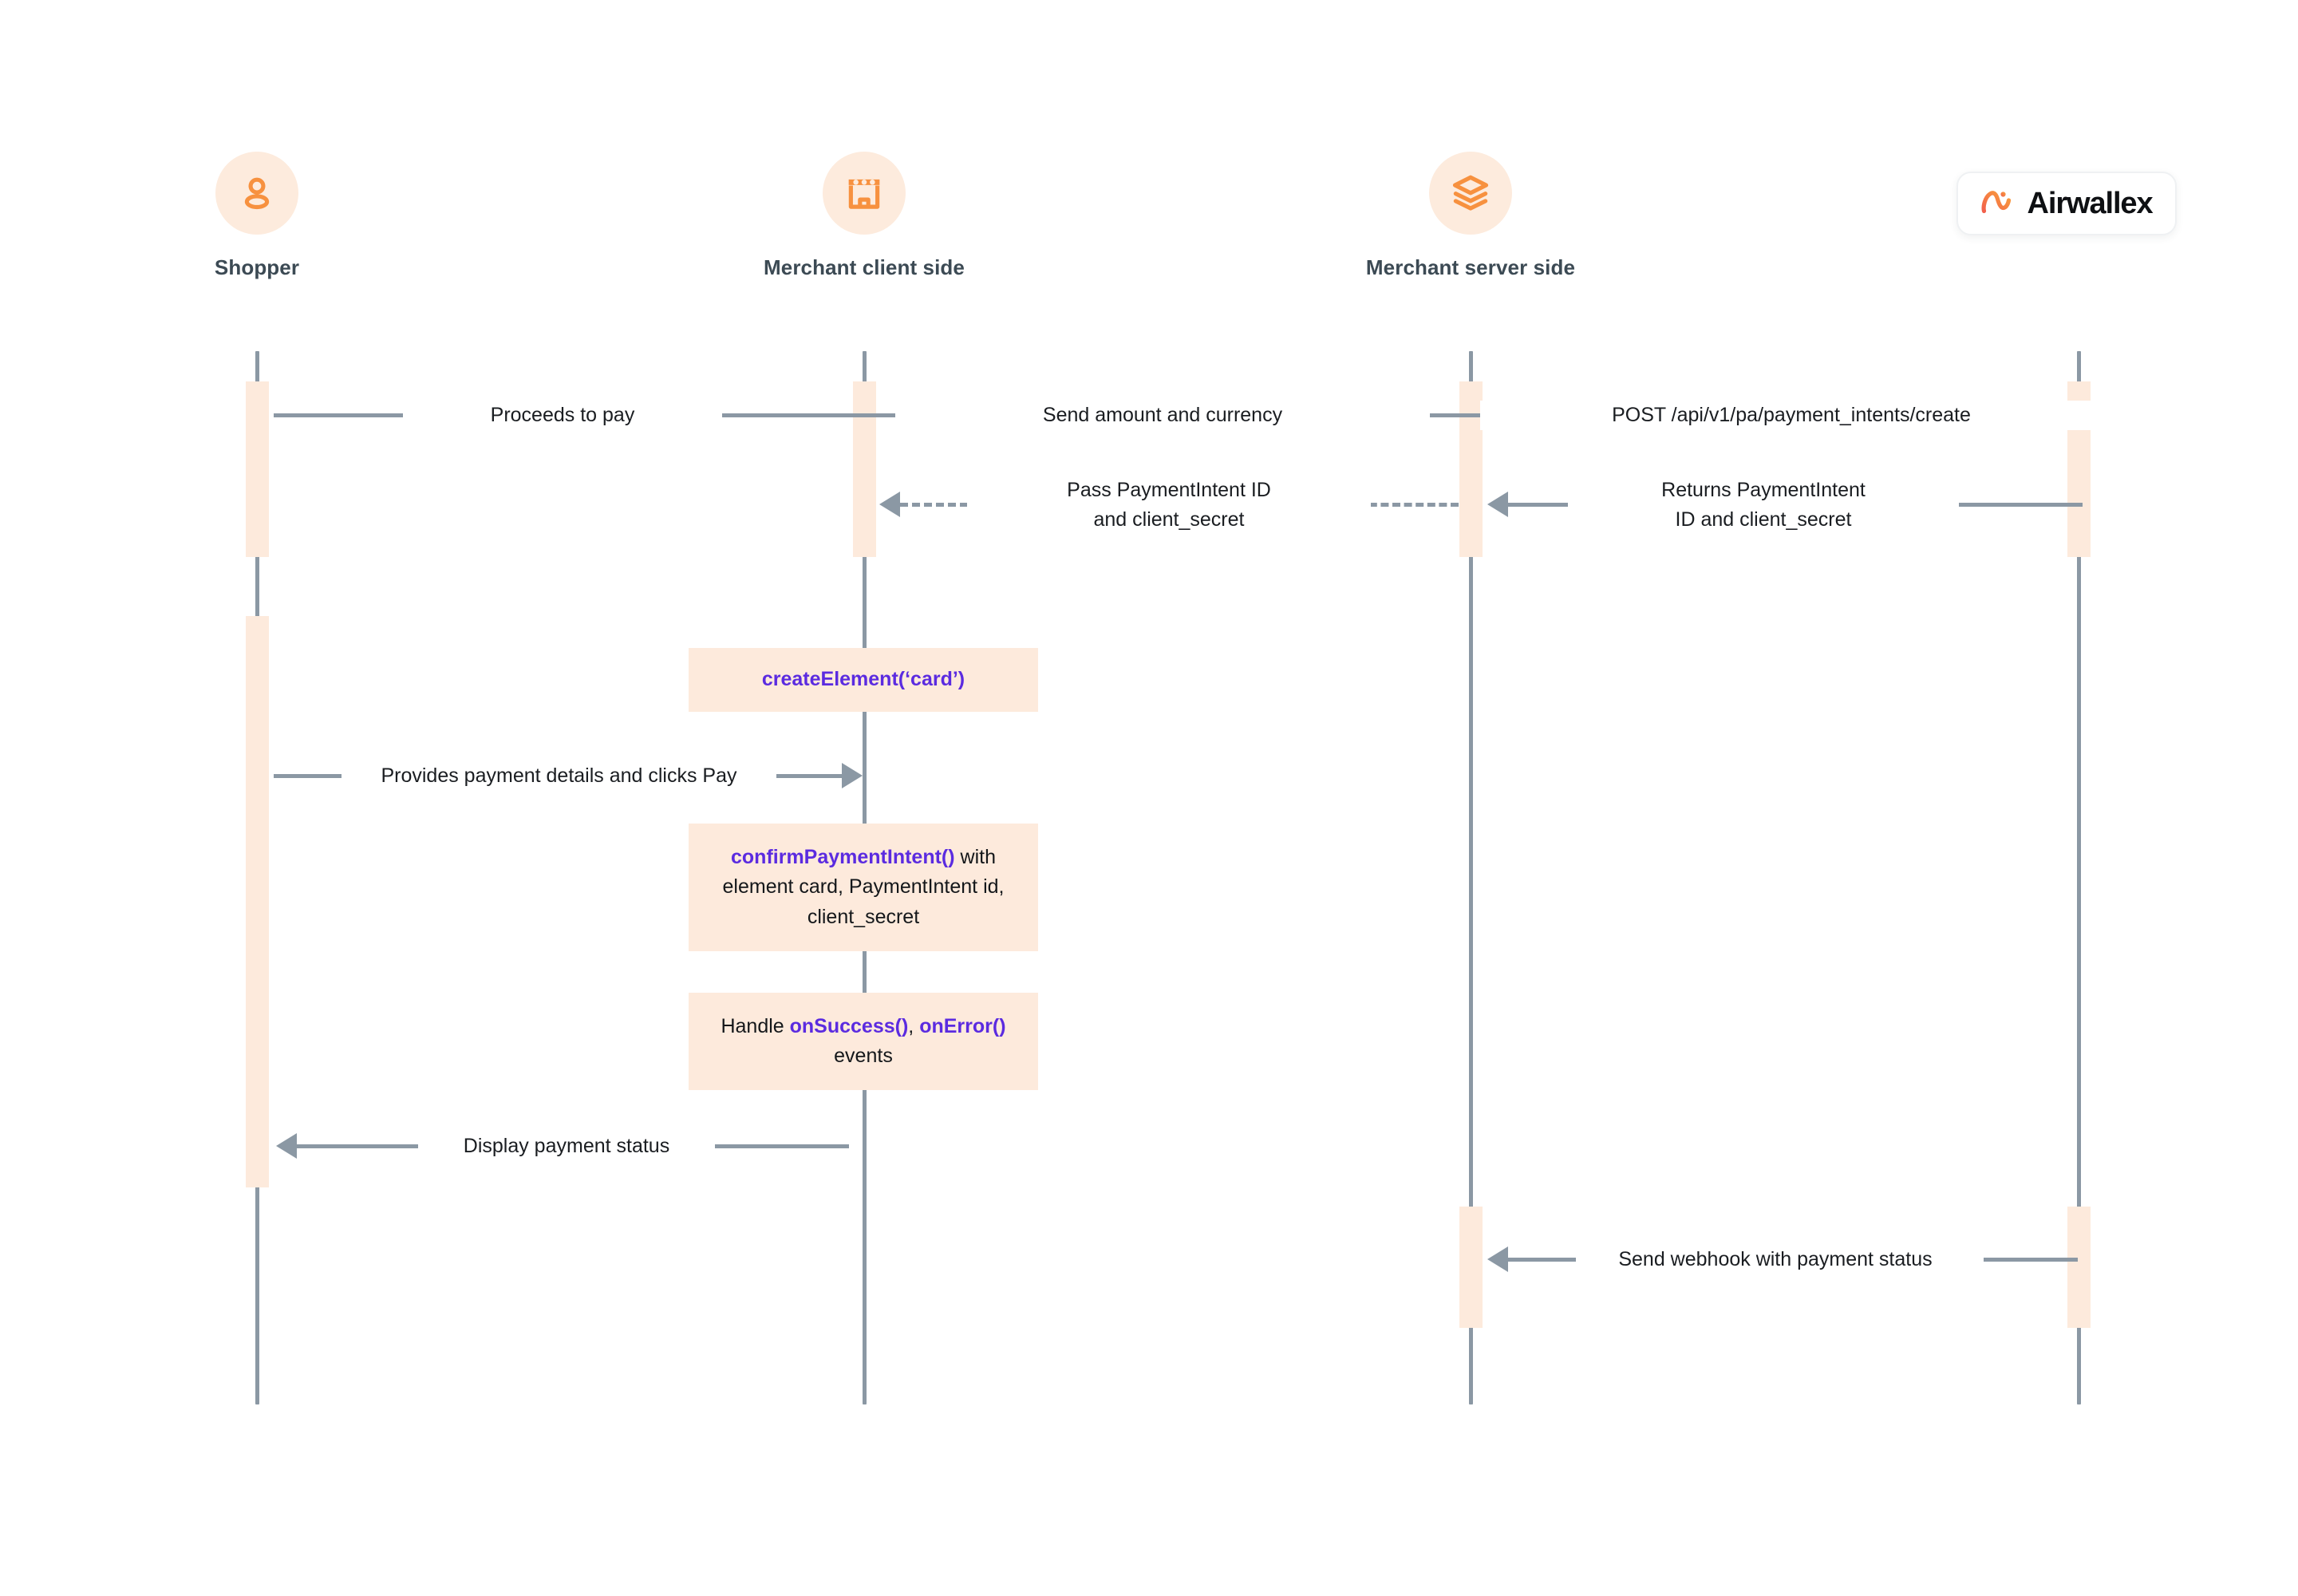 This screenshot has width=2298, height=1596. Describe the element at coordinates (1775, 1259) in the screenshot. I see `message-label-m8: Send webhook with payment status` at that location.